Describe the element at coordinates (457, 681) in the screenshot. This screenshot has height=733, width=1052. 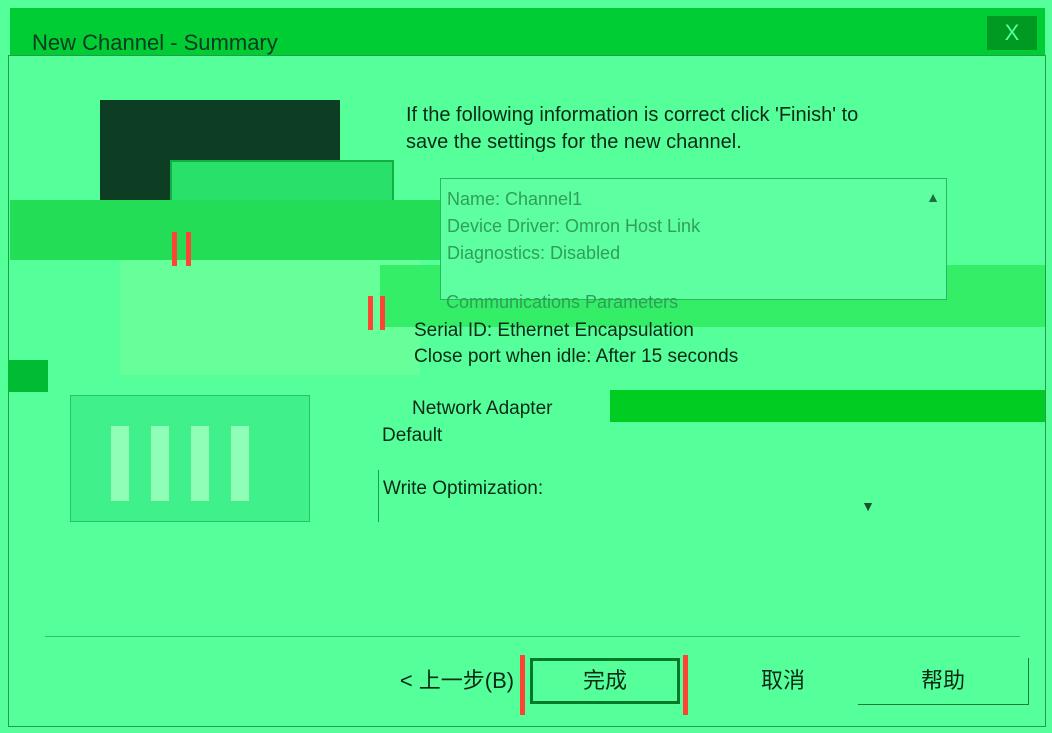
I see `back-button: < 上一步(B)` at that location.